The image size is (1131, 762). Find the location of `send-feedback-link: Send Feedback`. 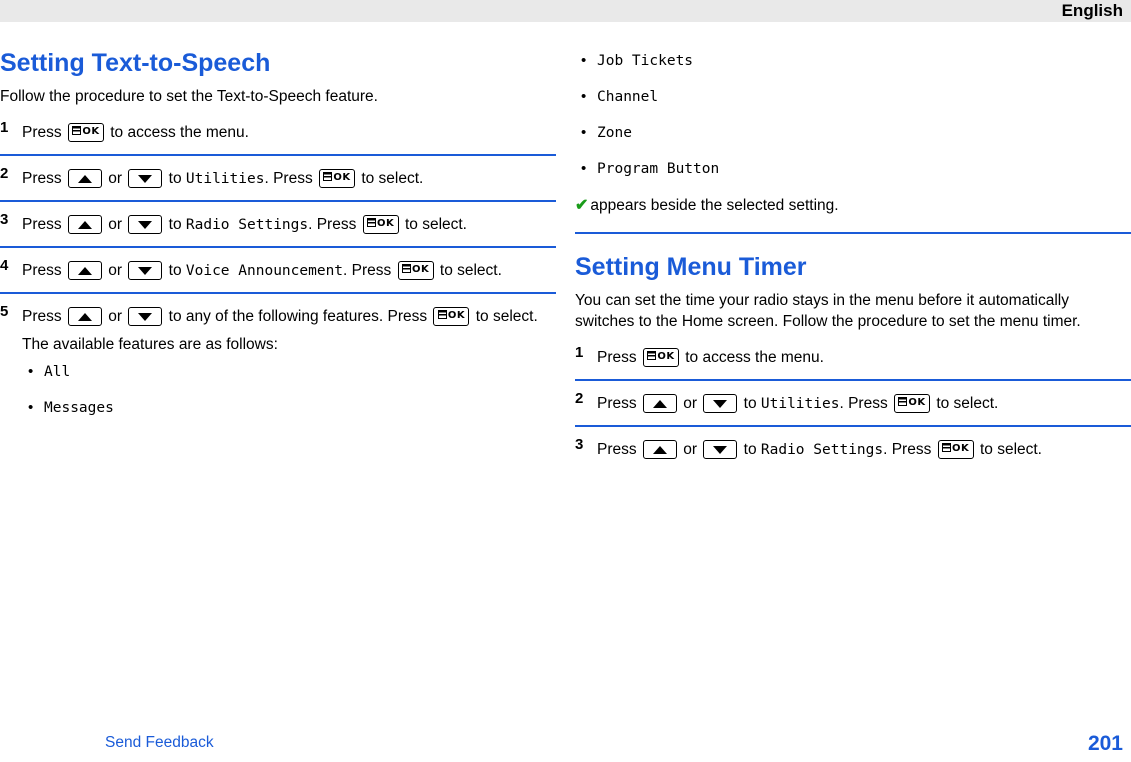

send-feedback-link: Send Feedback is located at coordinates (159, 743).